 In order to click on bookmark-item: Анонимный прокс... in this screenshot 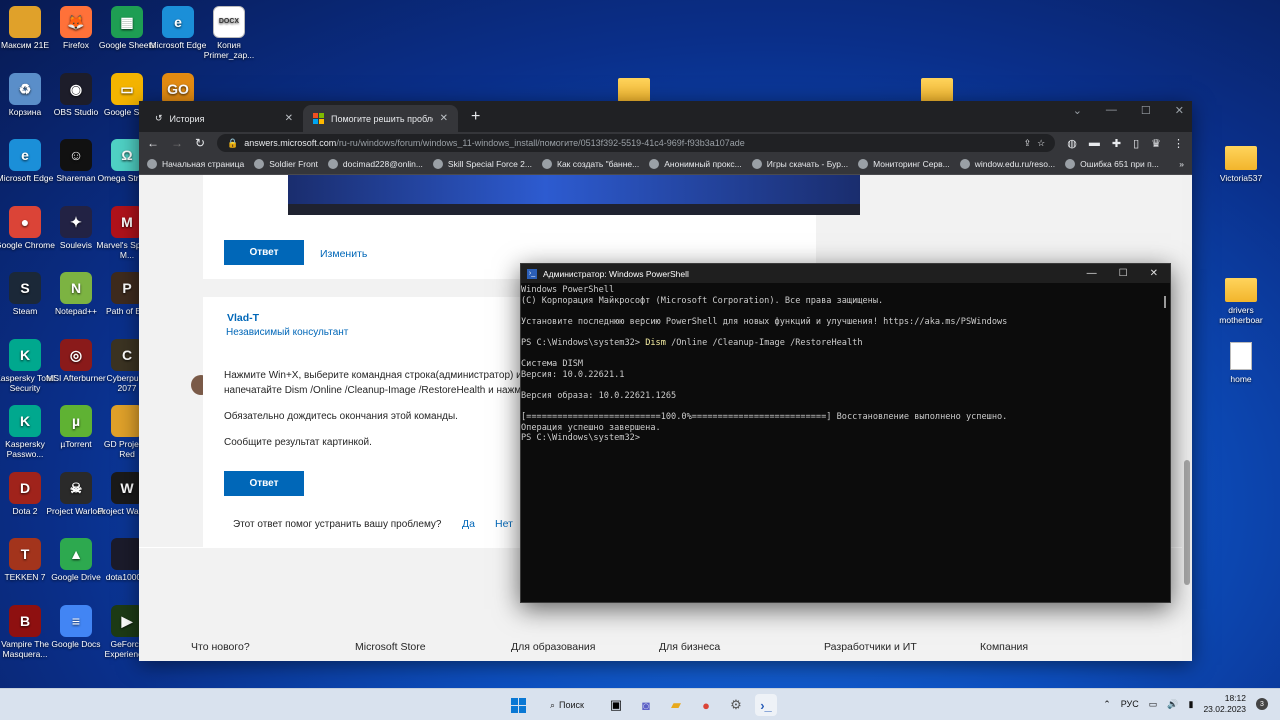, I will do `click(695, 164)`.